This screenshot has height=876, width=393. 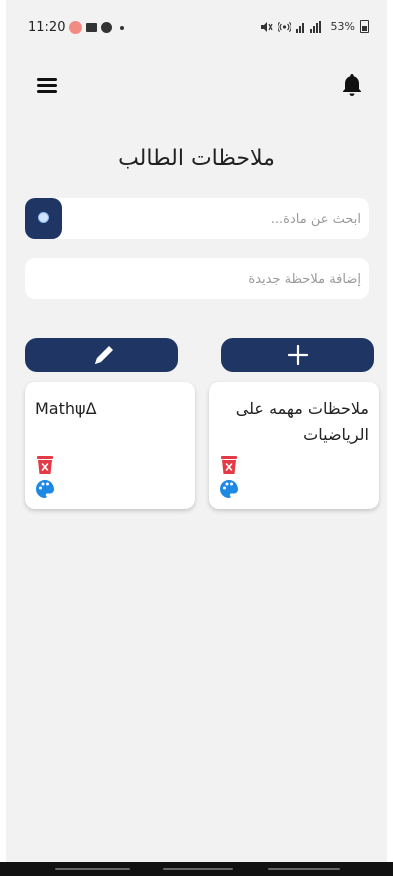 I want to click on pencil-icon, so click(x=103, y=355).